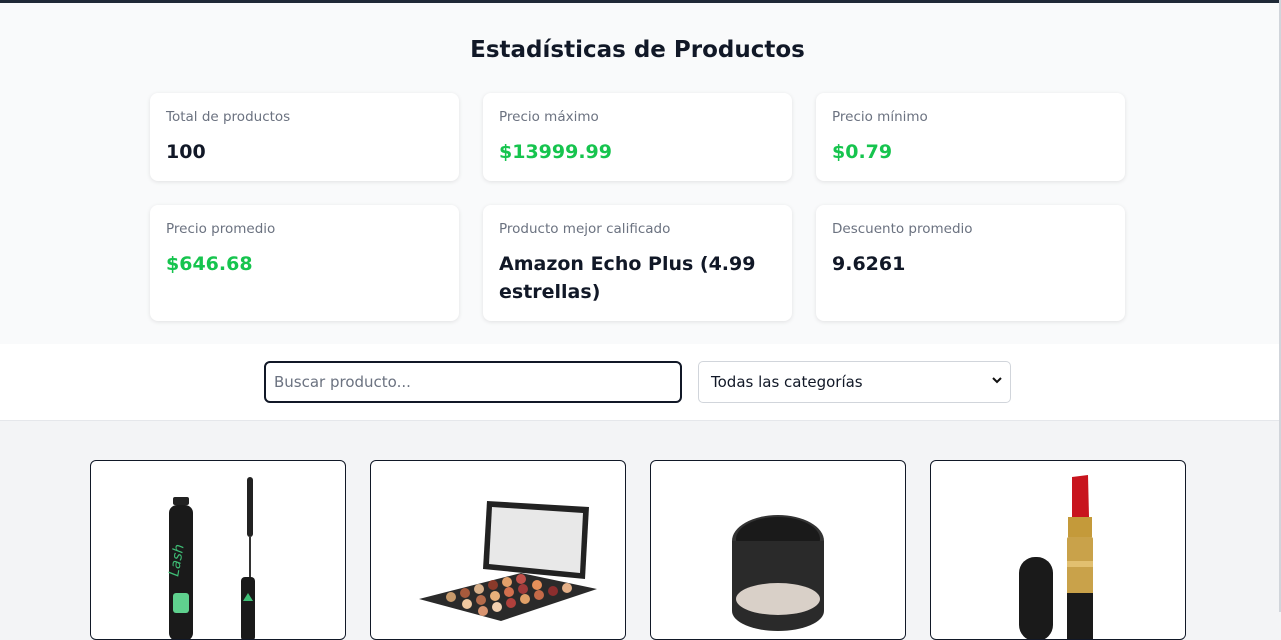 This screenshot has width=1281, height=640. I want to click on lipstick-image, so click(1056, 557).